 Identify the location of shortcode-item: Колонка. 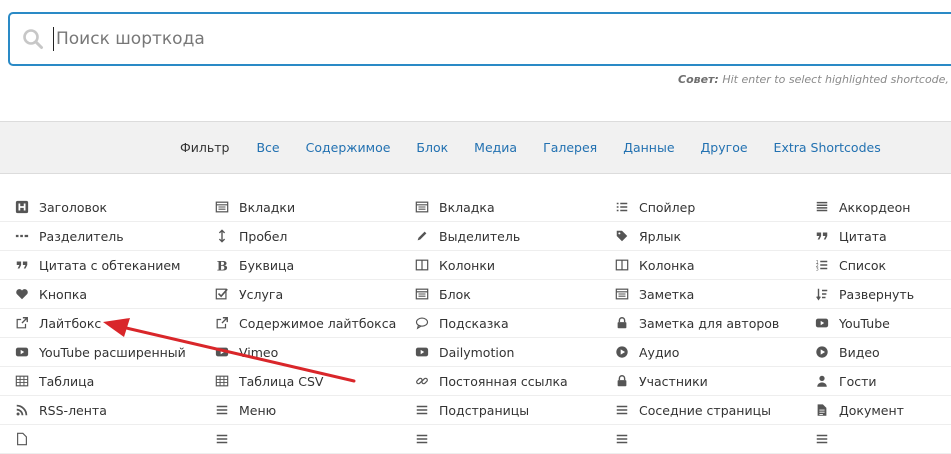
(654, 265).